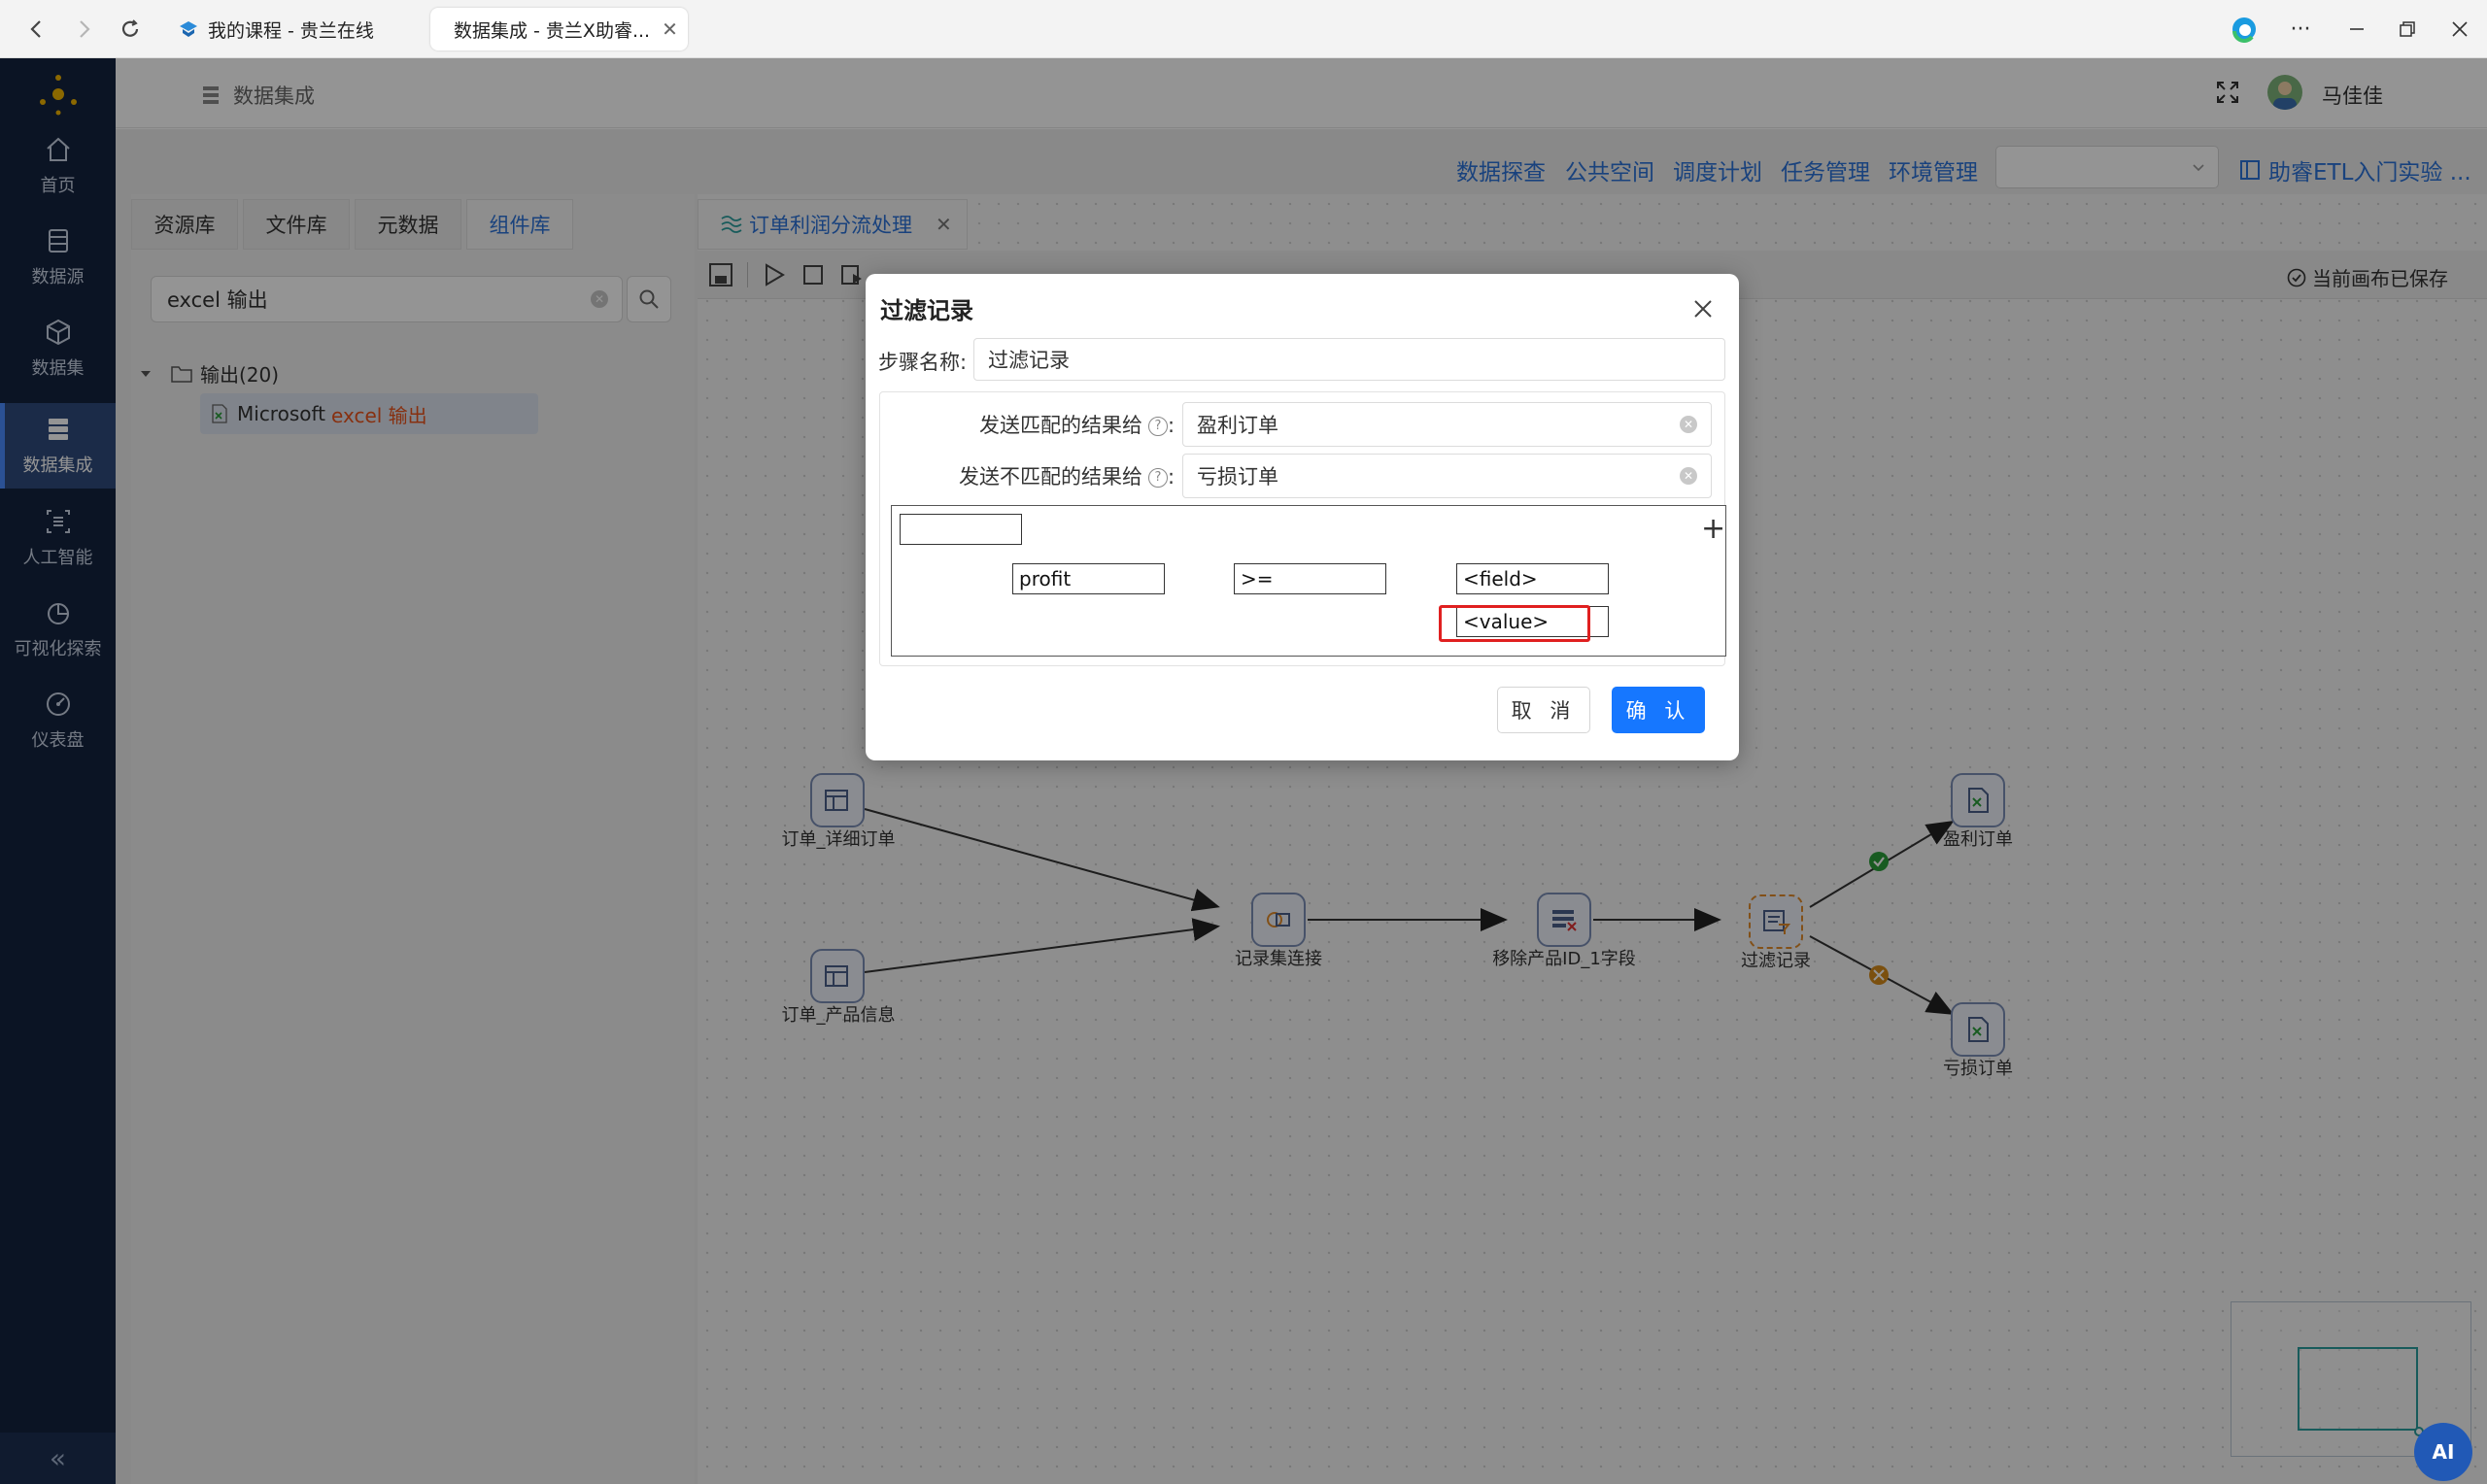 The width and height of the screenshot is (2487, 1484). I want to click on highlight-box, so click(1514, 623).